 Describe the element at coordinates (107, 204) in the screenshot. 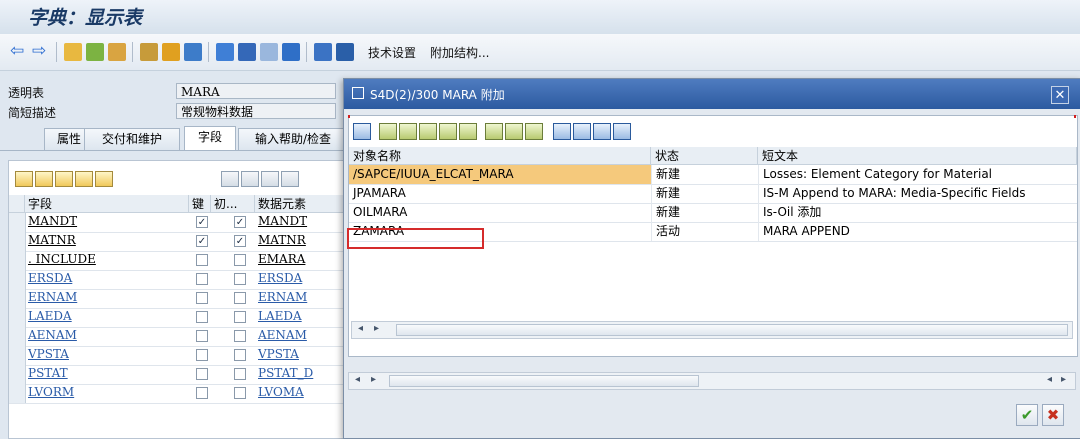

I see `column-header-field: 字段` at that location.